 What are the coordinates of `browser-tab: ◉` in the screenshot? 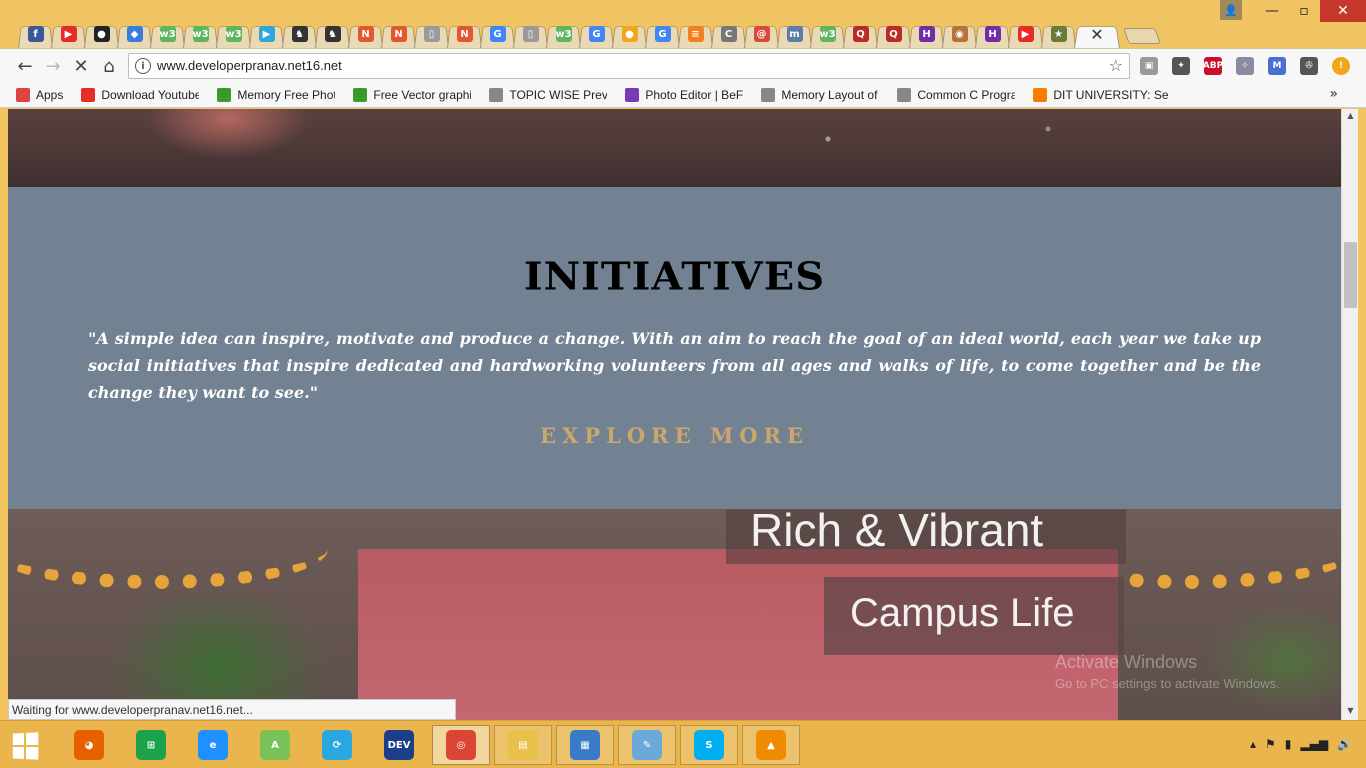 It's located at (959, 34).